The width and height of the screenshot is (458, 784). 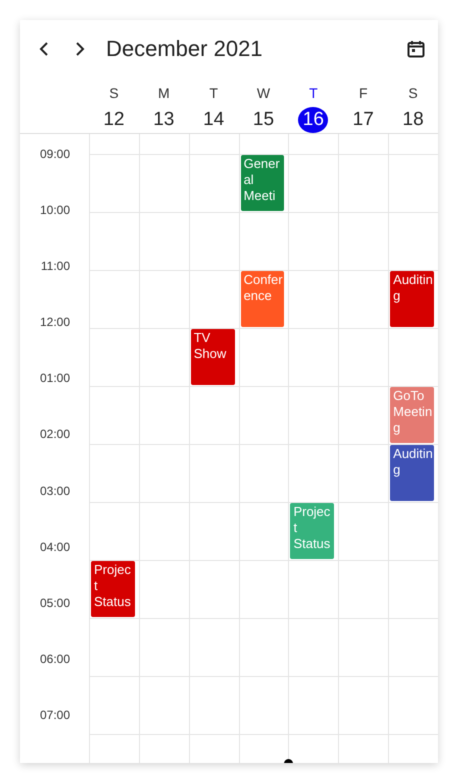 I want to click on weekday-label: W, so click(x=263, y=93).